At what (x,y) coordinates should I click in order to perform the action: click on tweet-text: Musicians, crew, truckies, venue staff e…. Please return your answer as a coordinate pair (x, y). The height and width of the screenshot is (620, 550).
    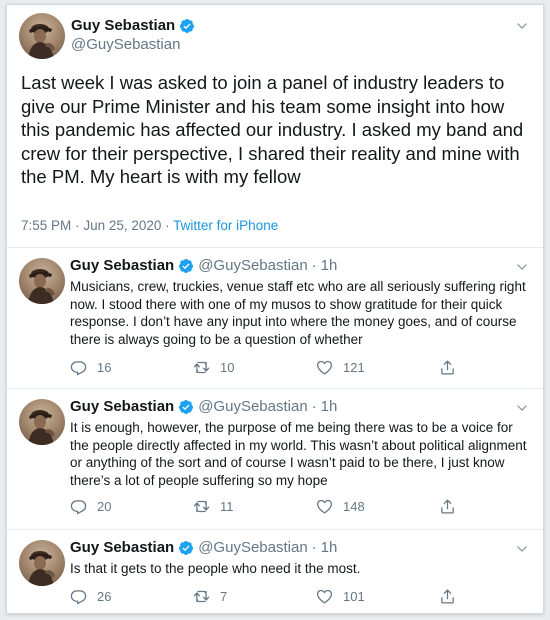
    Looking at the image, I should click on (298, 313).